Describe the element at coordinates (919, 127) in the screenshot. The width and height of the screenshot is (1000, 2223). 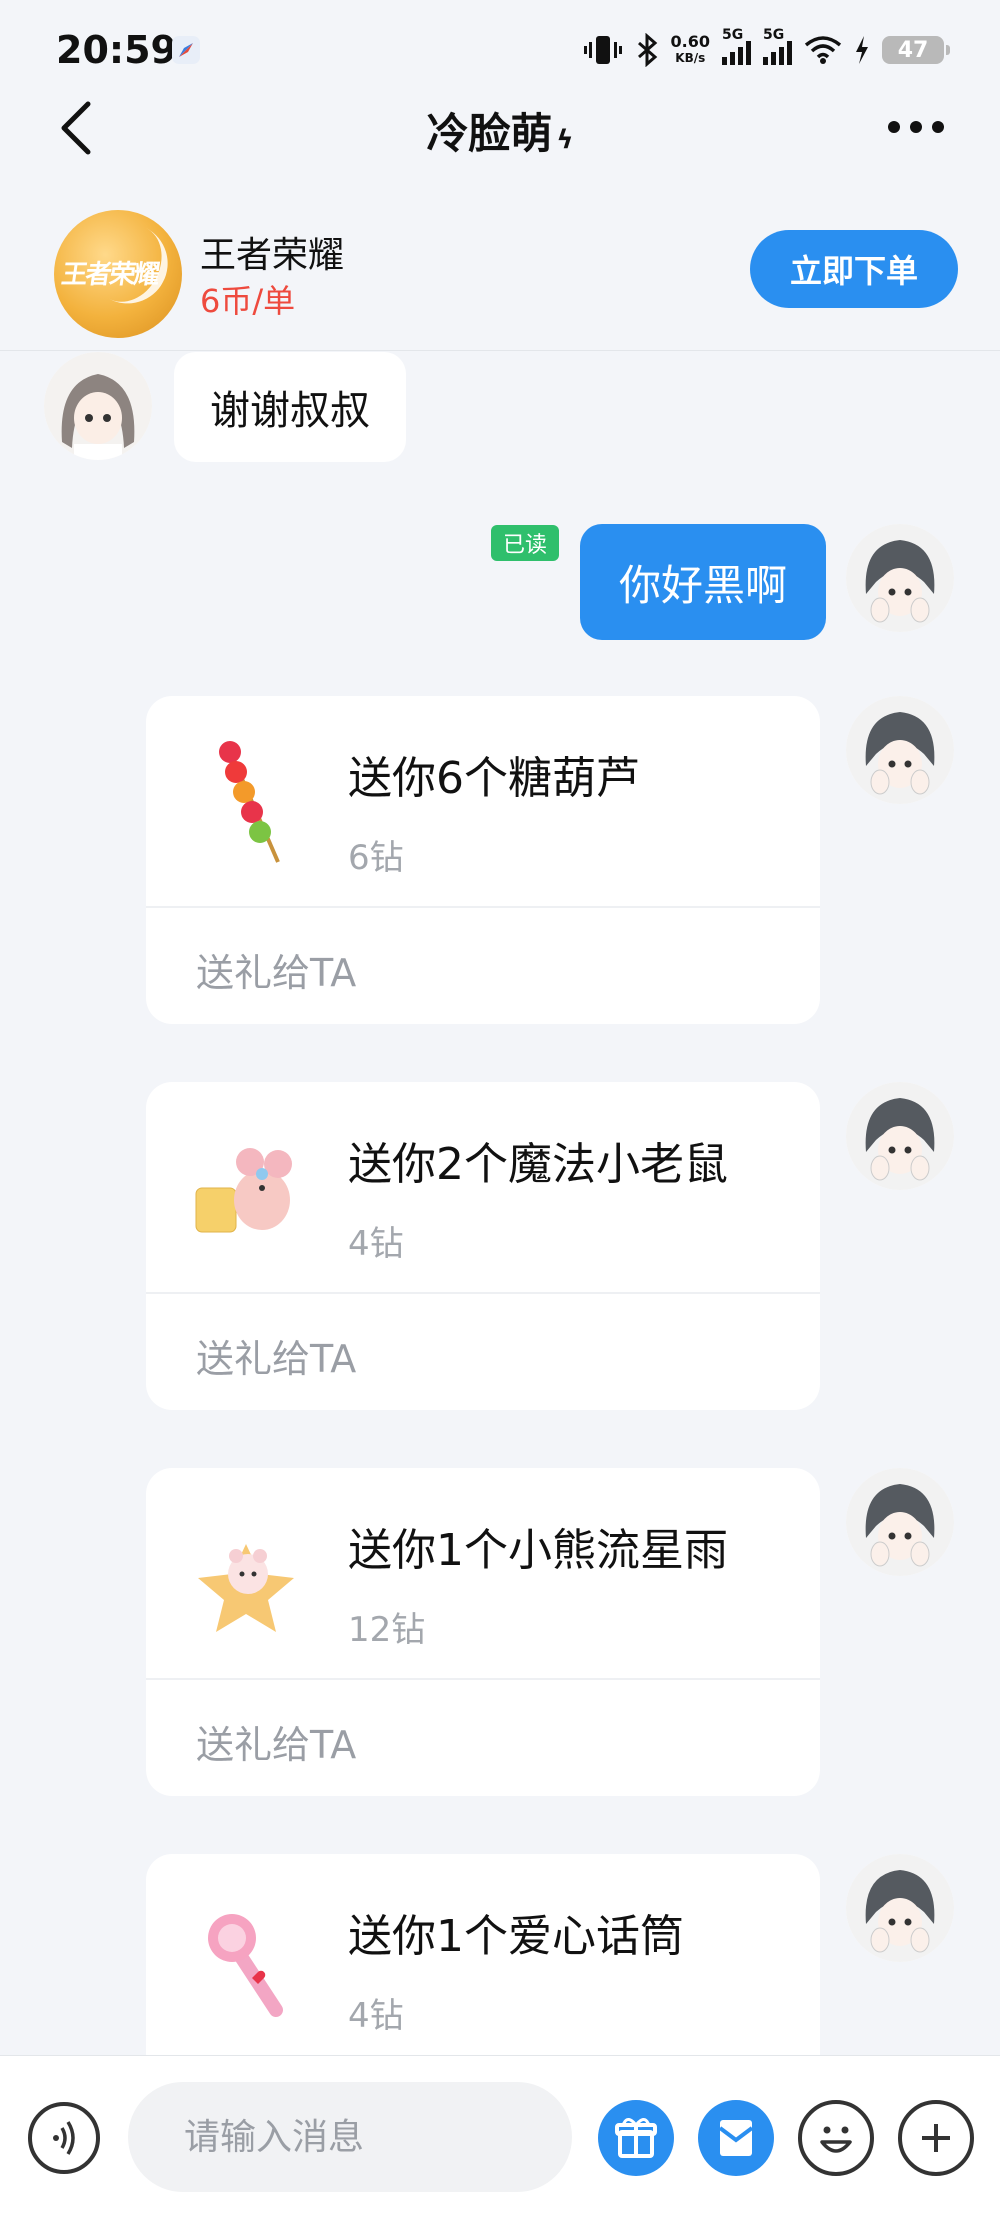
I see `more-button` at that location.